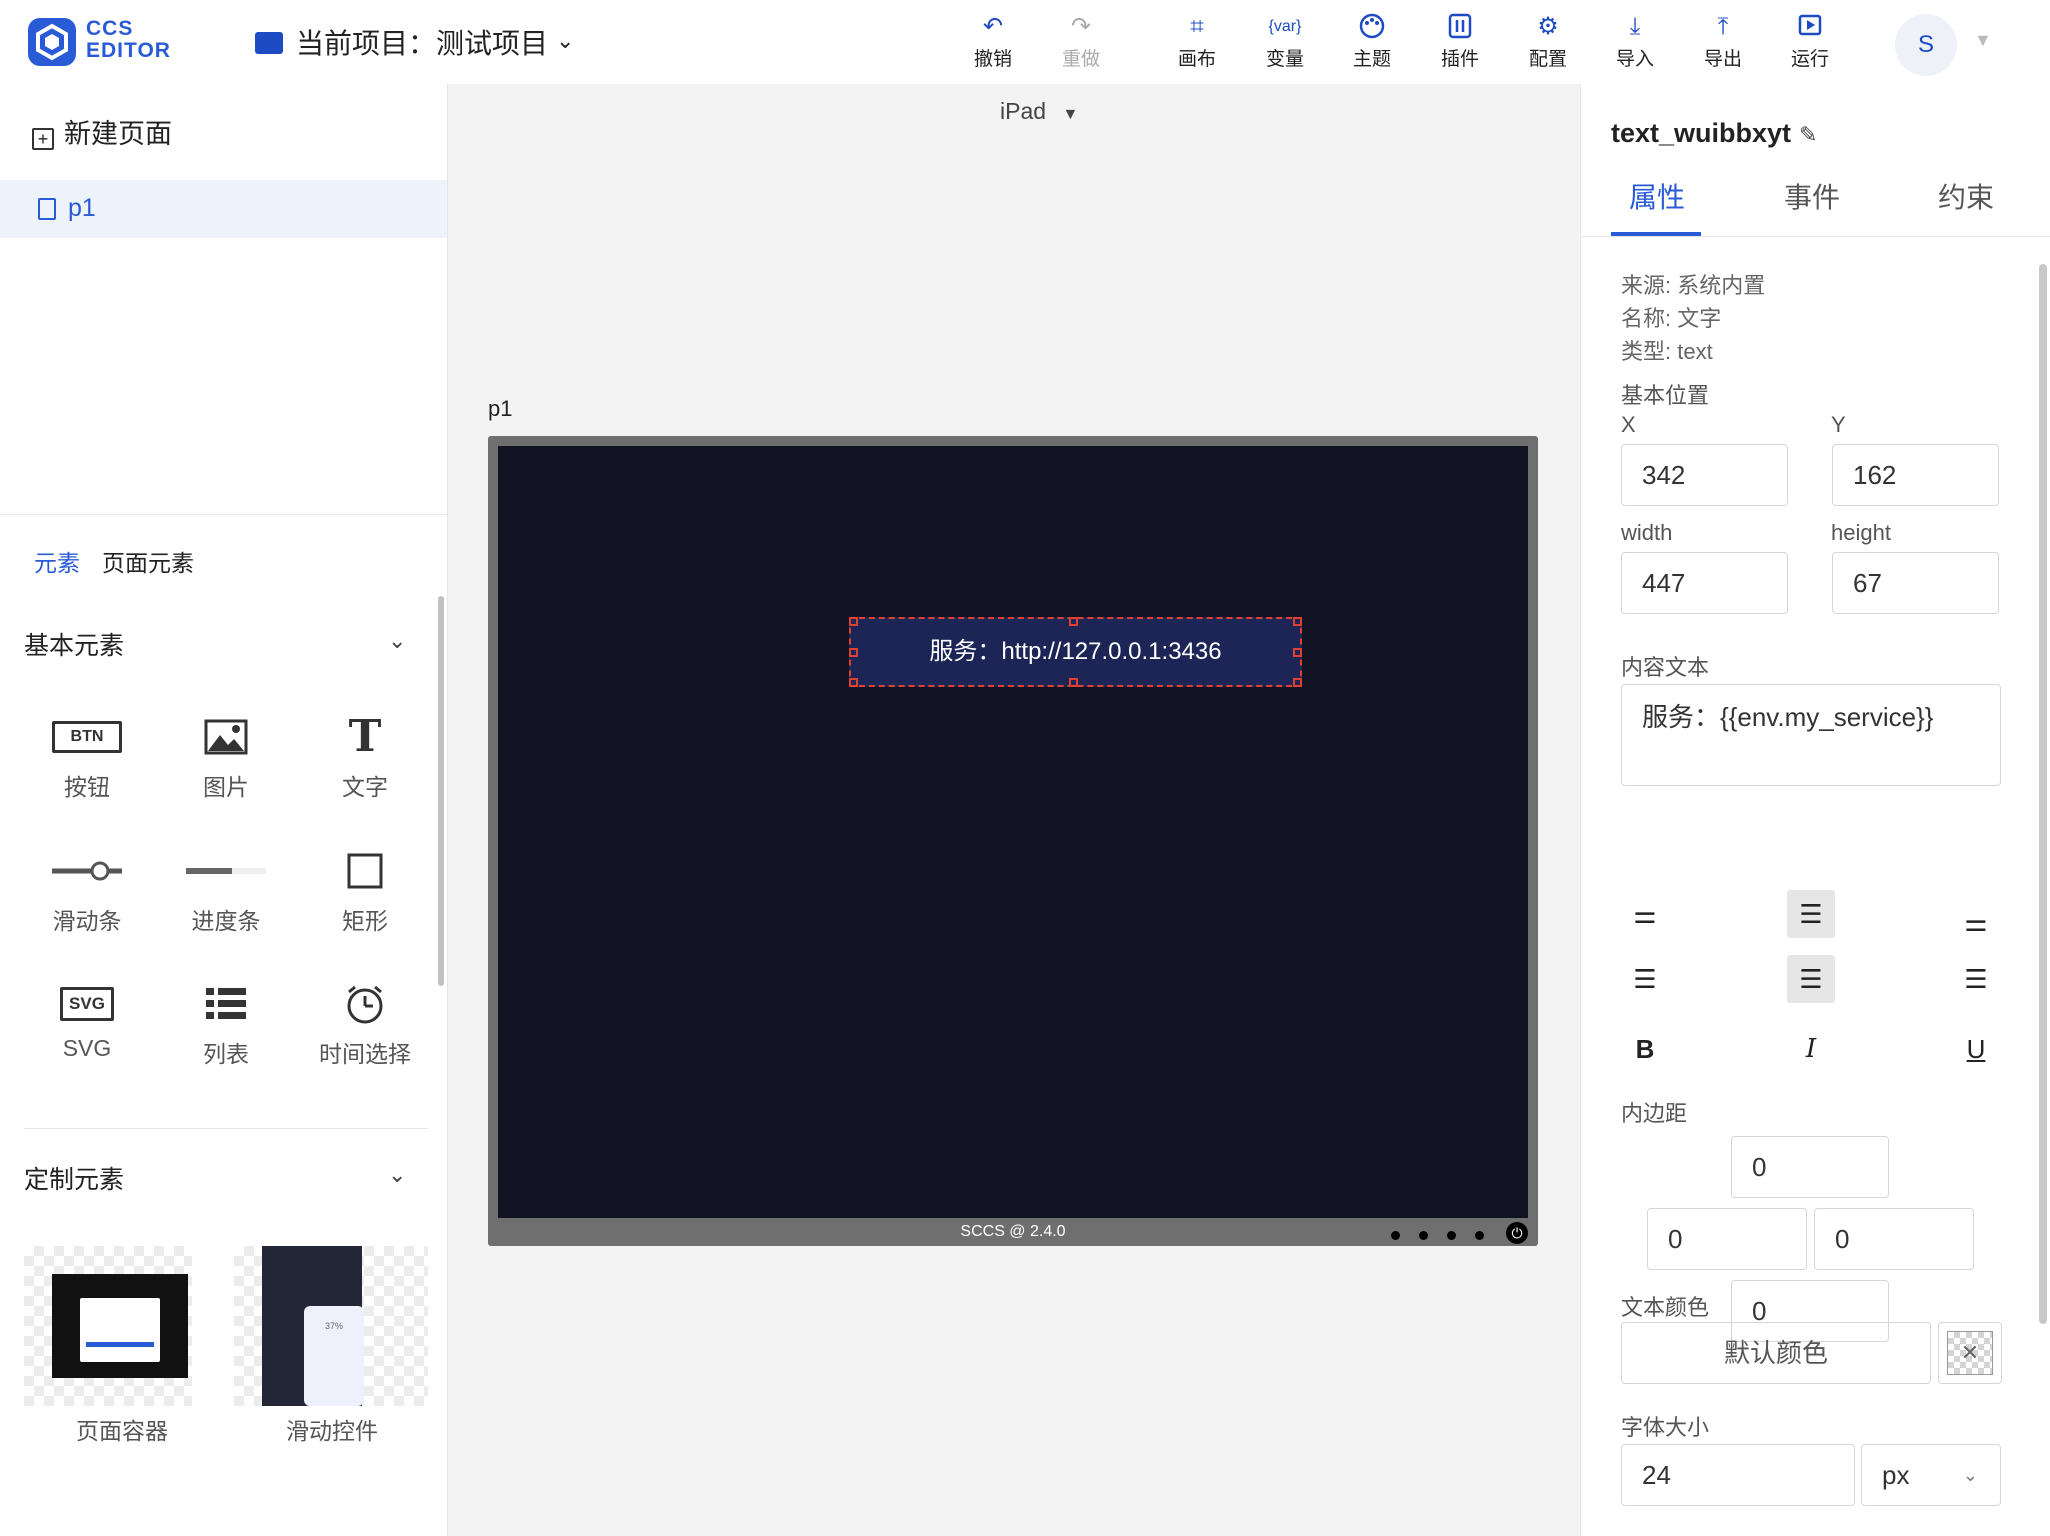 The height and width of the screenshot is (1536, 2050). Describe the element at coordinates (1372, 27) in the screenshot. I see `palette-icon` at that location.